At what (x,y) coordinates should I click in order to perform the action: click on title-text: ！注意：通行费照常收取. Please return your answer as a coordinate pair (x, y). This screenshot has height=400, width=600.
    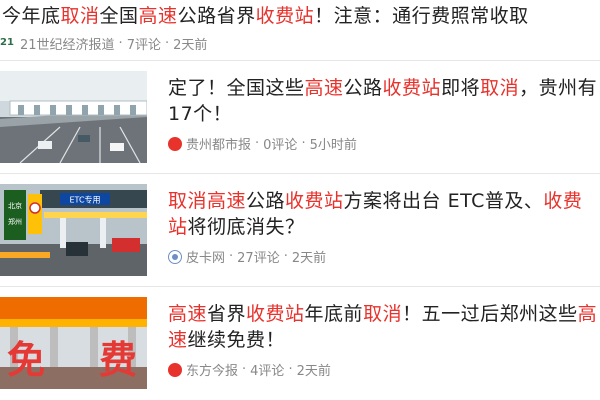
    Looking at the image, I should click on (421, 16).